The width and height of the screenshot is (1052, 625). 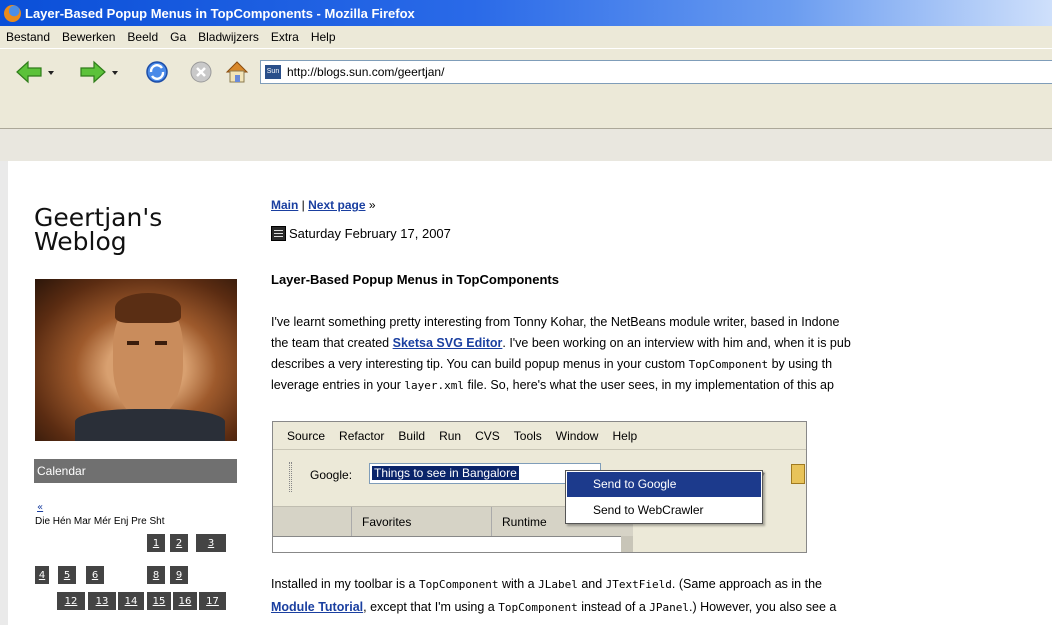 I want to click on ide-splitter, so click(x=627, y=544).